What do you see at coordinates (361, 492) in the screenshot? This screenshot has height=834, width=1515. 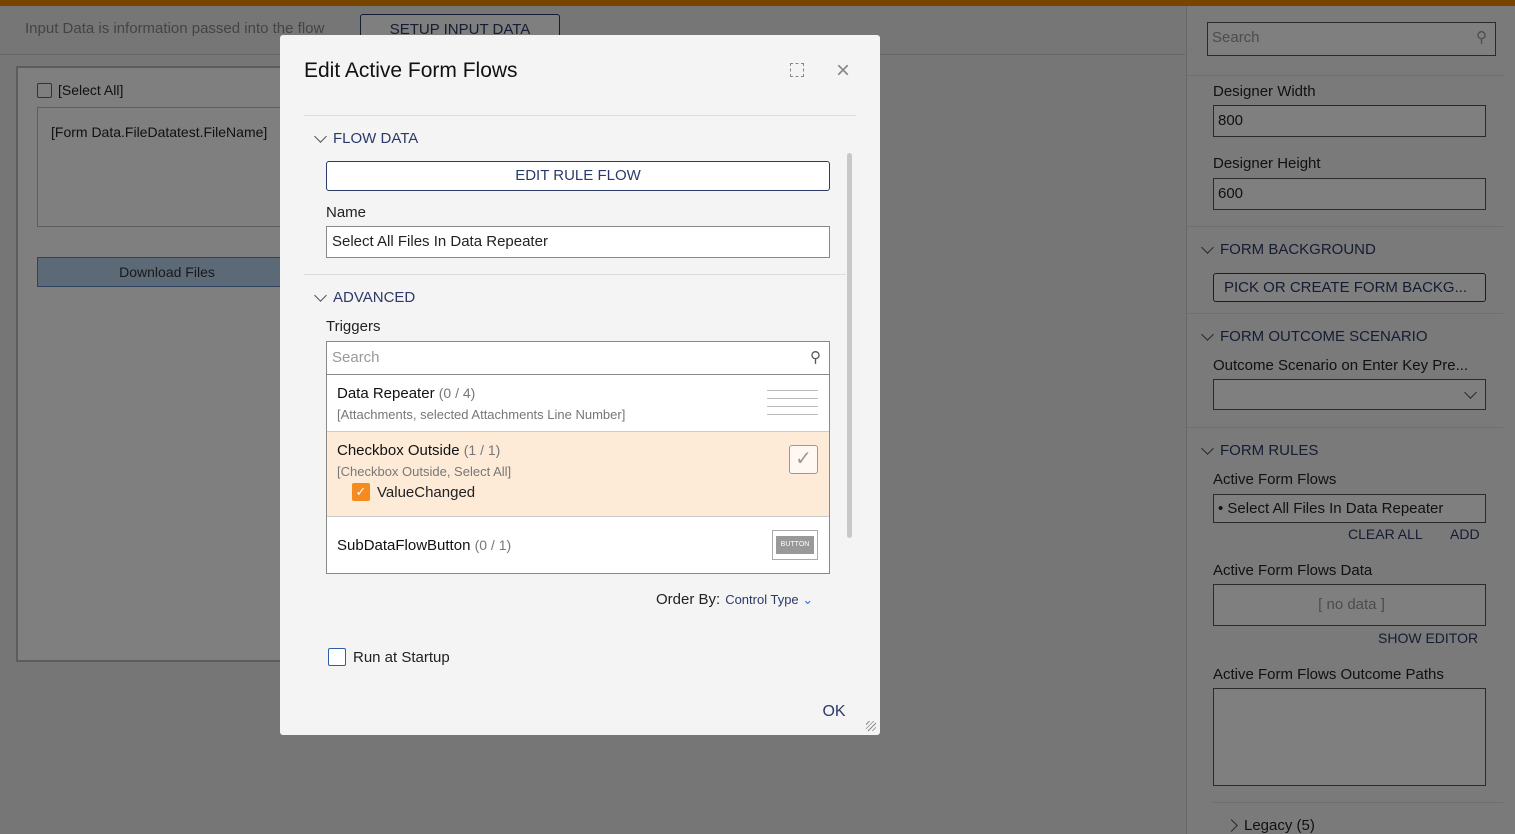 I see `checkmark-icon: ✓` at bounding box center [361, 492].